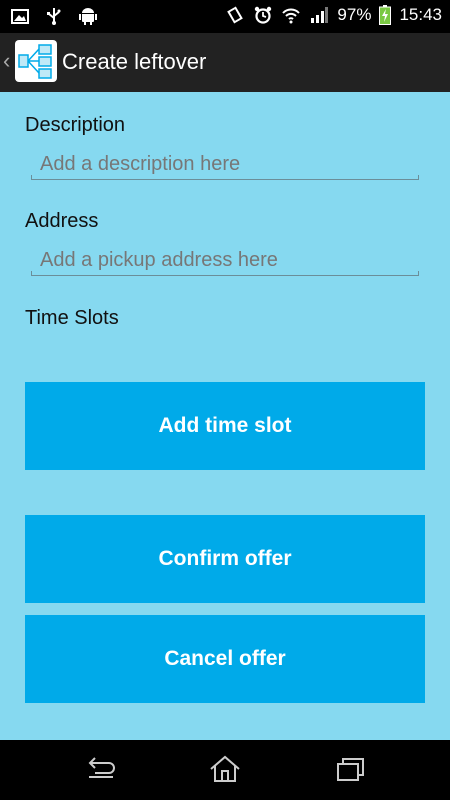 The width and height of the screenshot is (450, 800). I want to click on clock: 15:43, so click(420, 14).